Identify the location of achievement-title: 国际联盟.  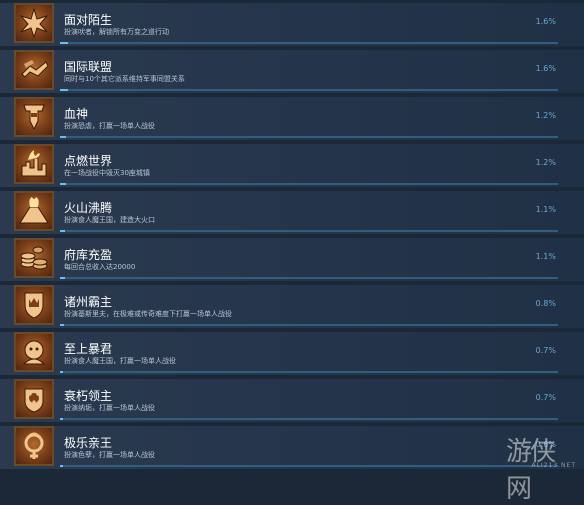
(88, 67).